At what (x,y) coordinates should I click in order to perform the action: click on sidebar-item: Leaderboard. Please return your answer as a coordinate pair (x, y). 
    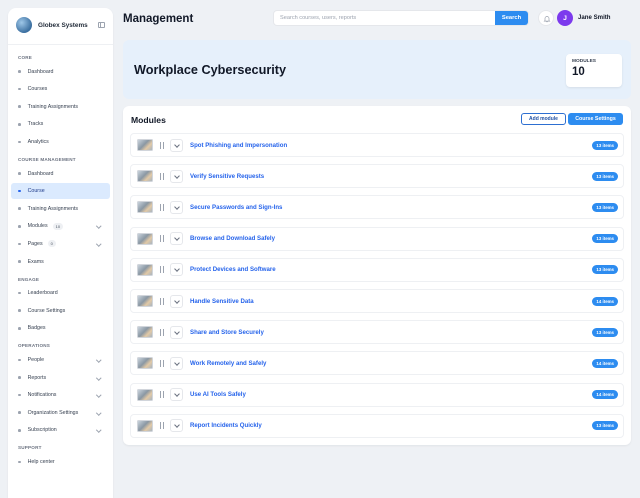
    Looking at the image, I should click on (60, 293).